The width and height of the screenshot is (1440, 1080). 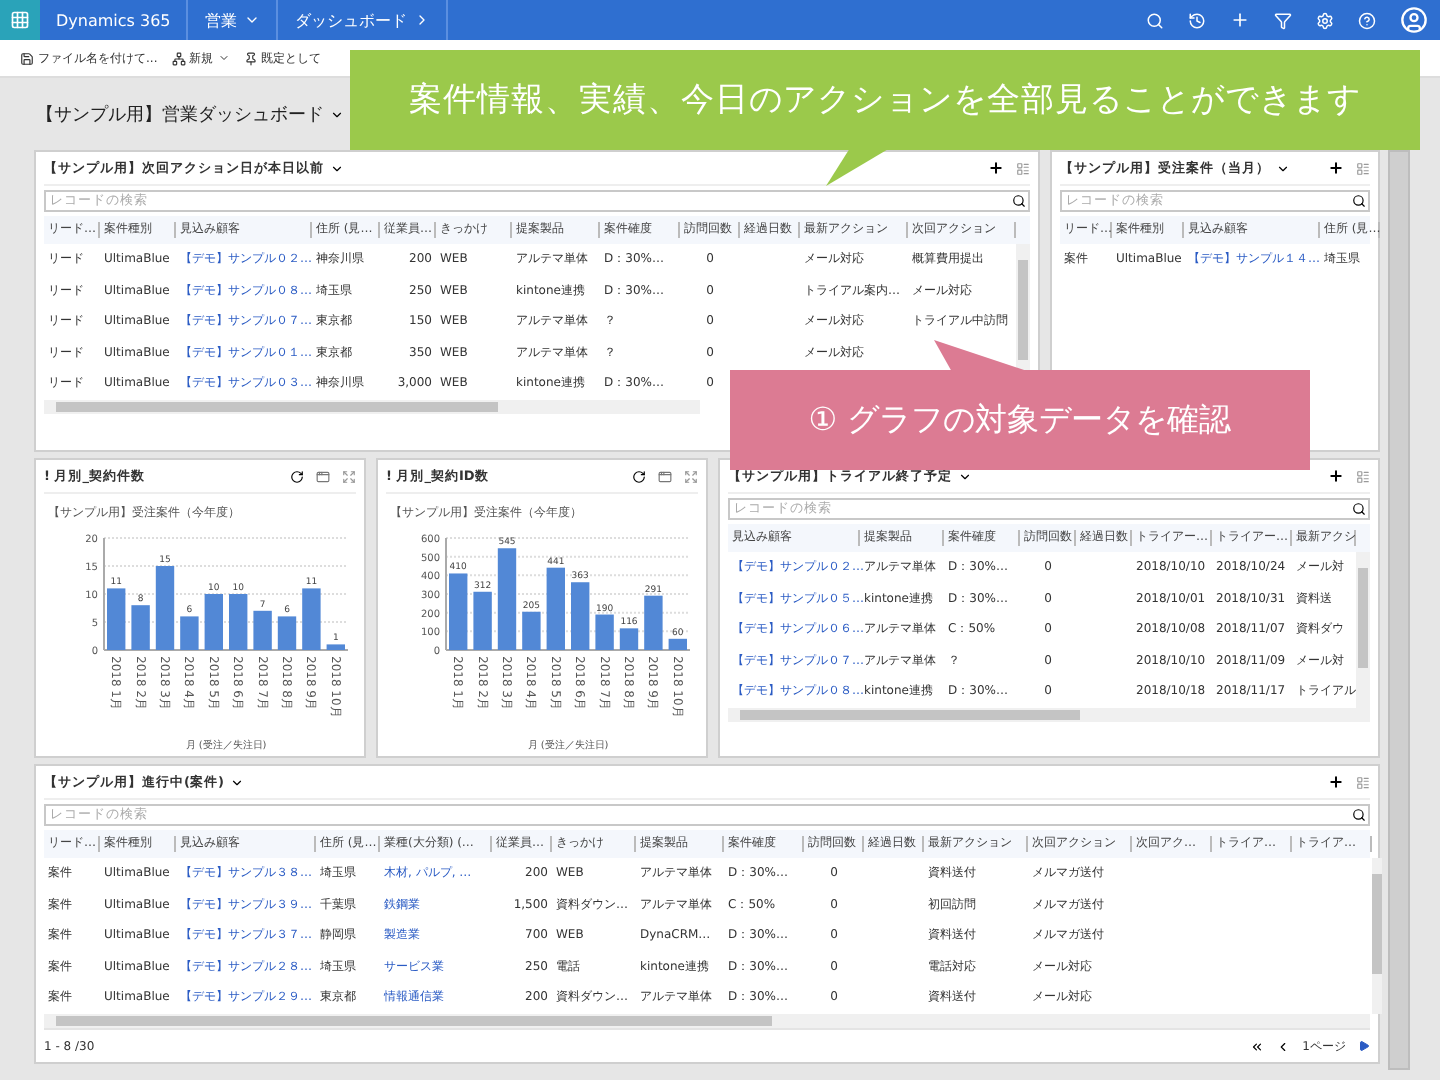 I want to click on next-page-icon, so click(x=1364, y=1046).